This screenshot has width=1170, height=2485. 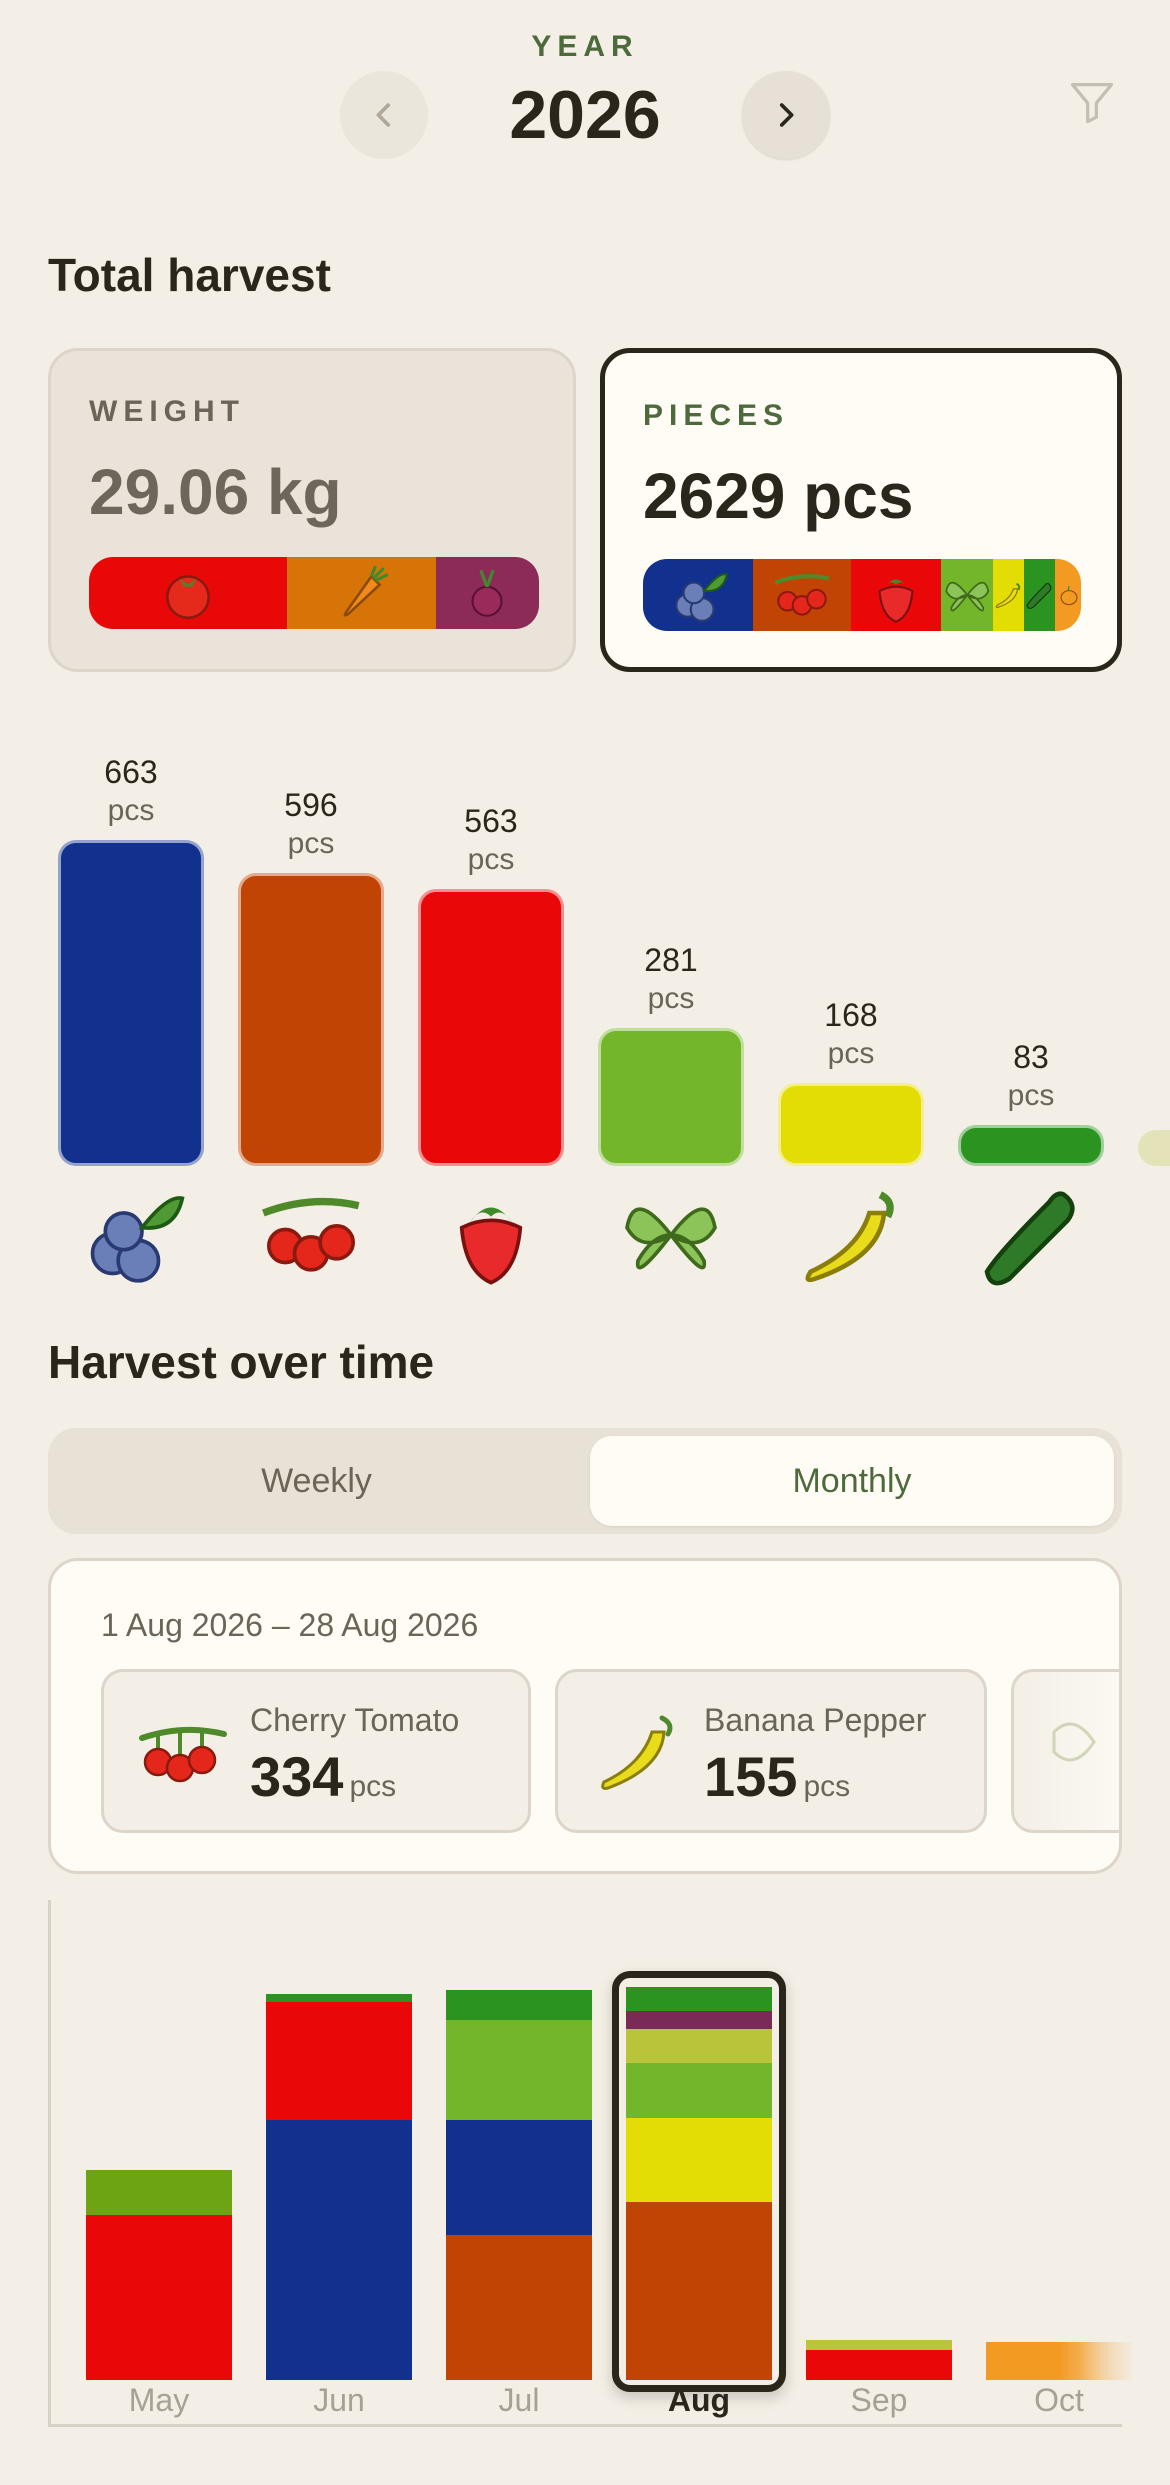 I want to click on period-item-overflow, so click(x=1065, y=1751).